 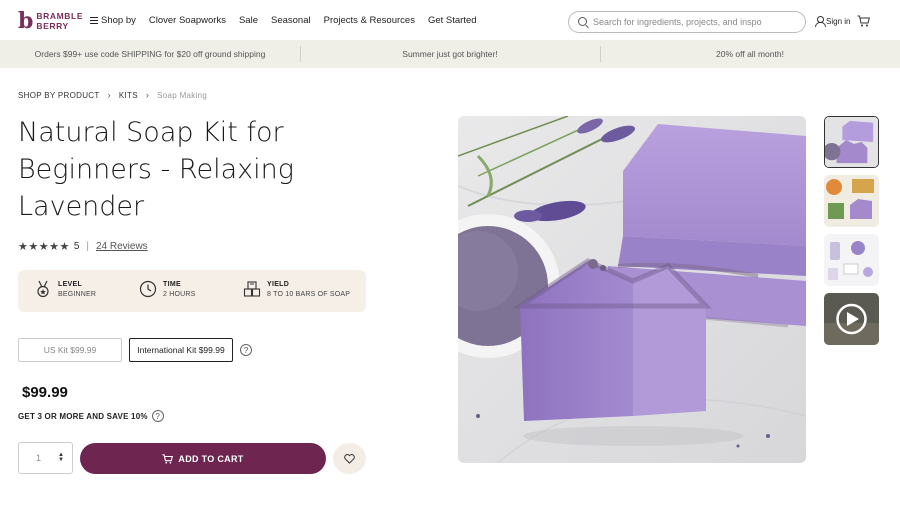 I want to click on search-icon, so click(x=582, y=21).